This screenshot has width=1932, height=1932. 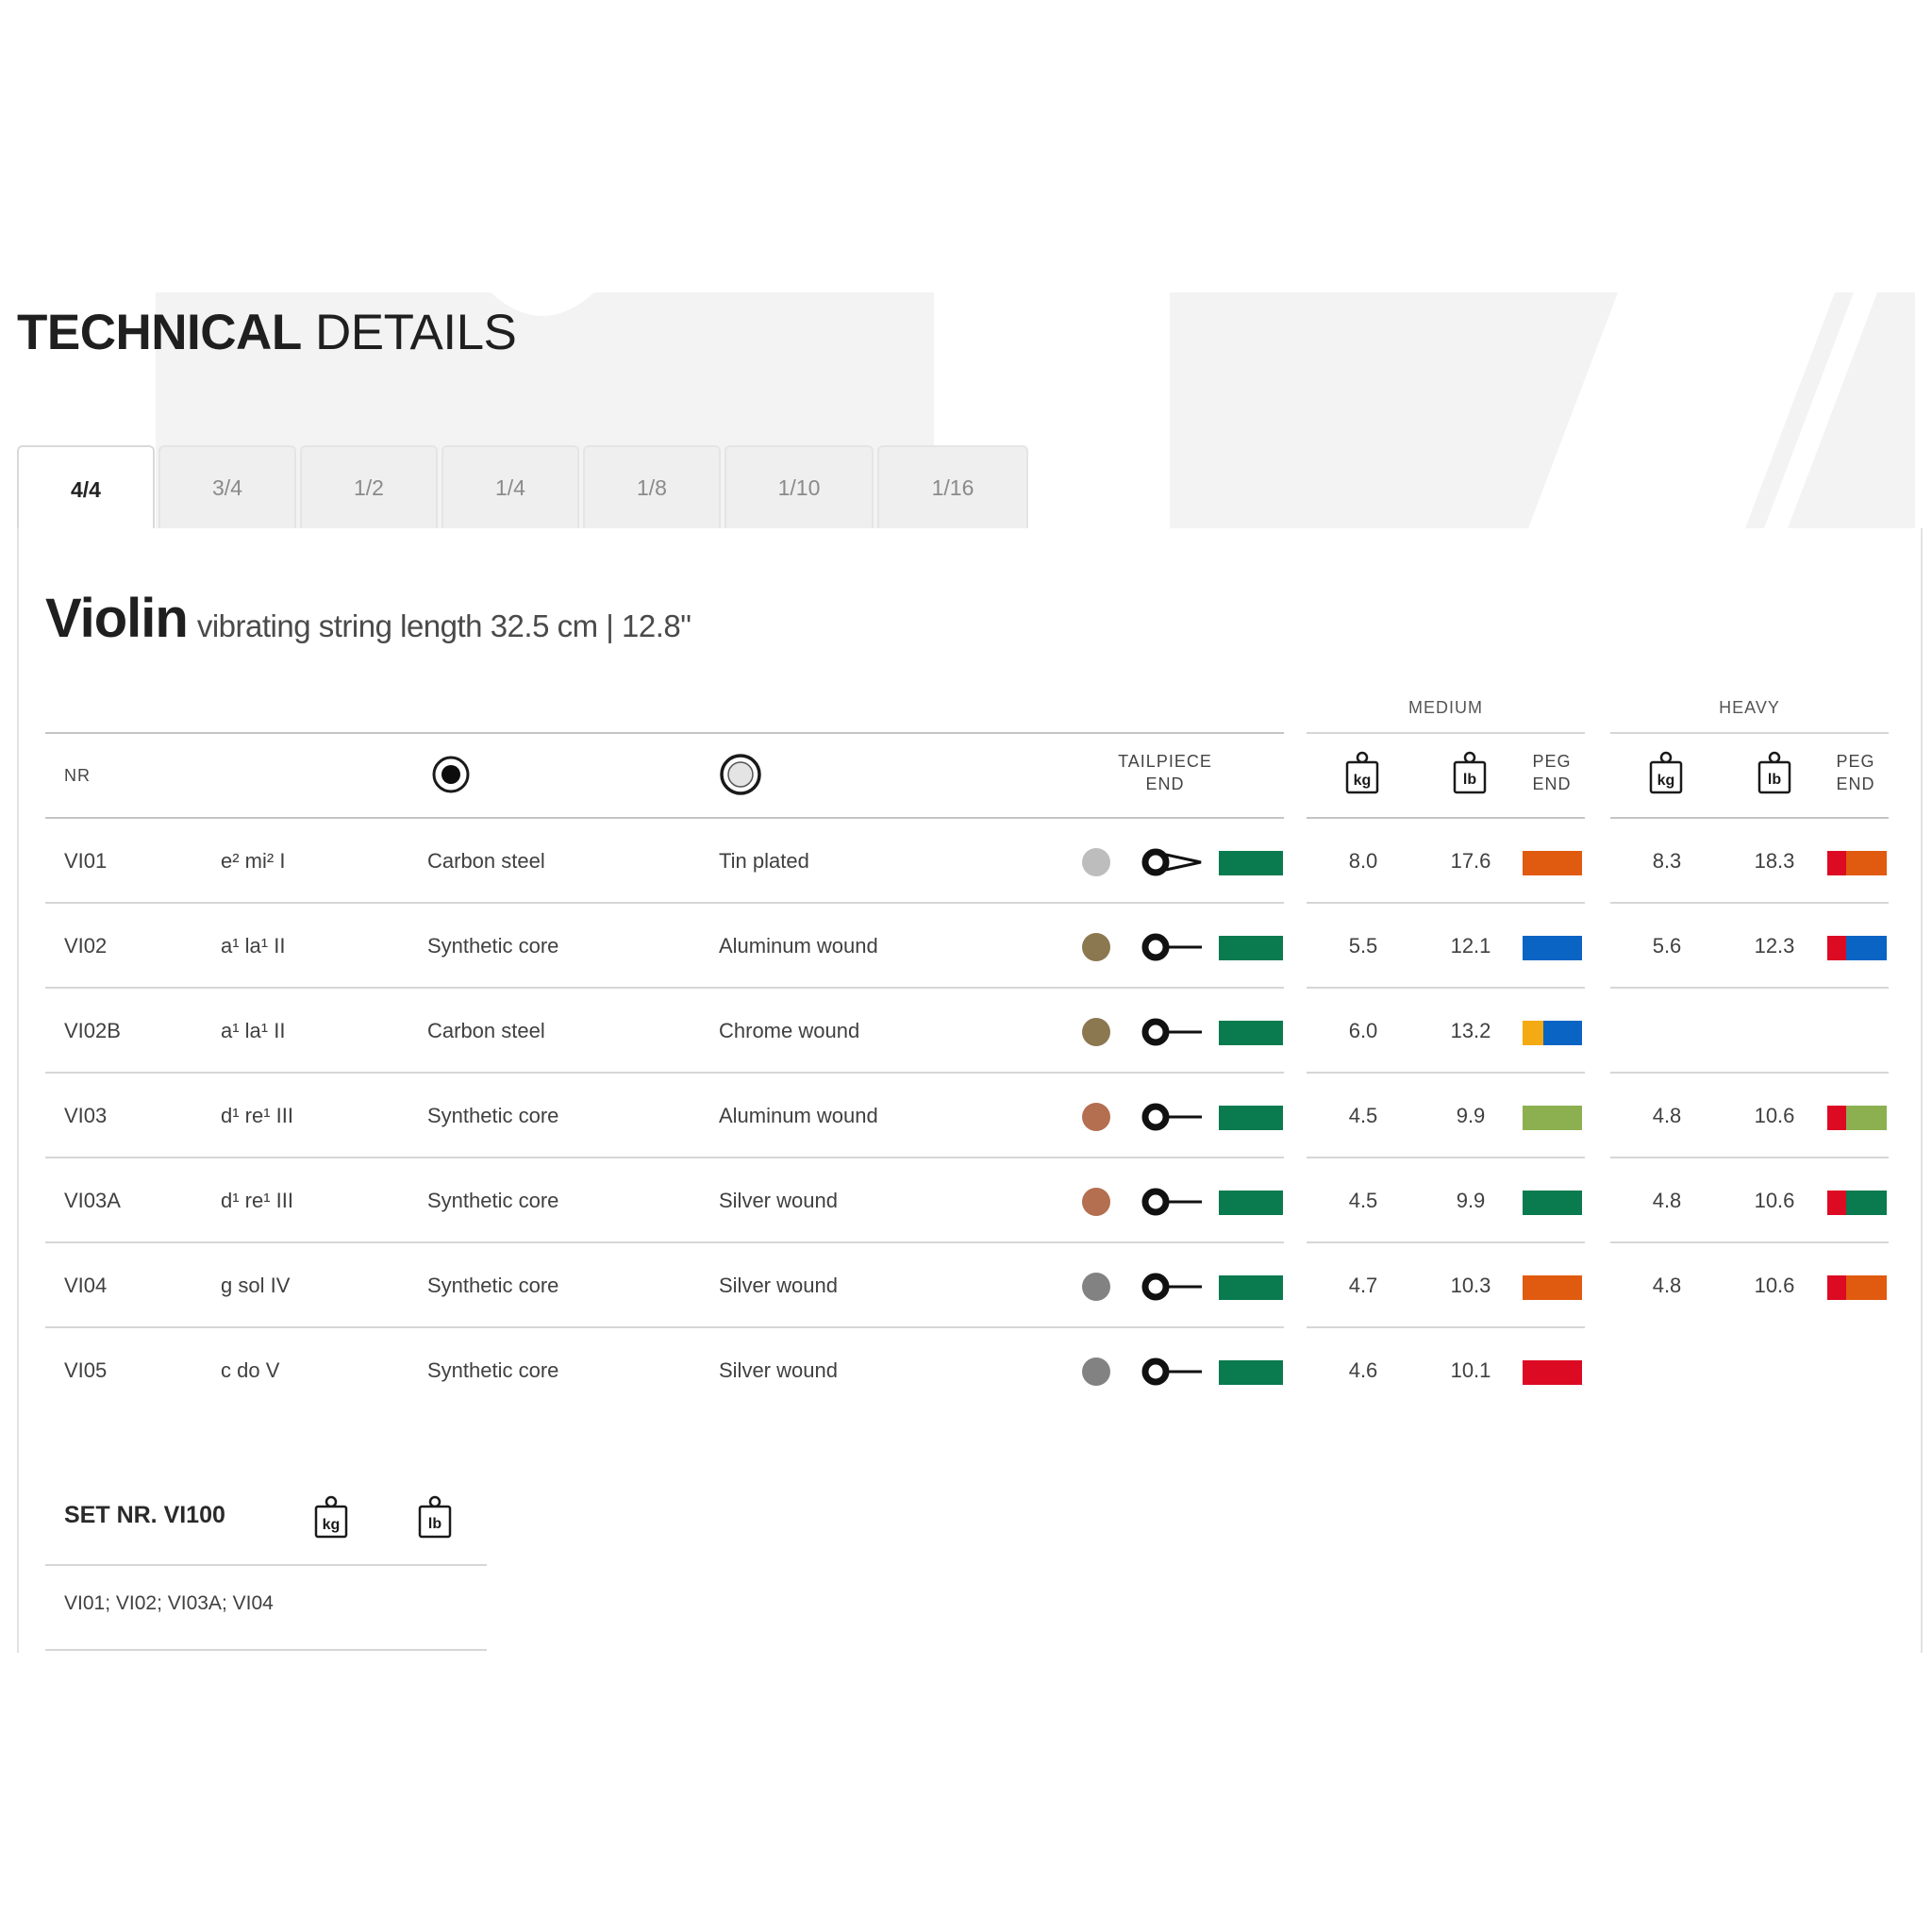 What do you see at coordinates (1165, 784) in the screenshot?
I see `tailpiece-end-line2: END` at bounding box center [1165, 784].